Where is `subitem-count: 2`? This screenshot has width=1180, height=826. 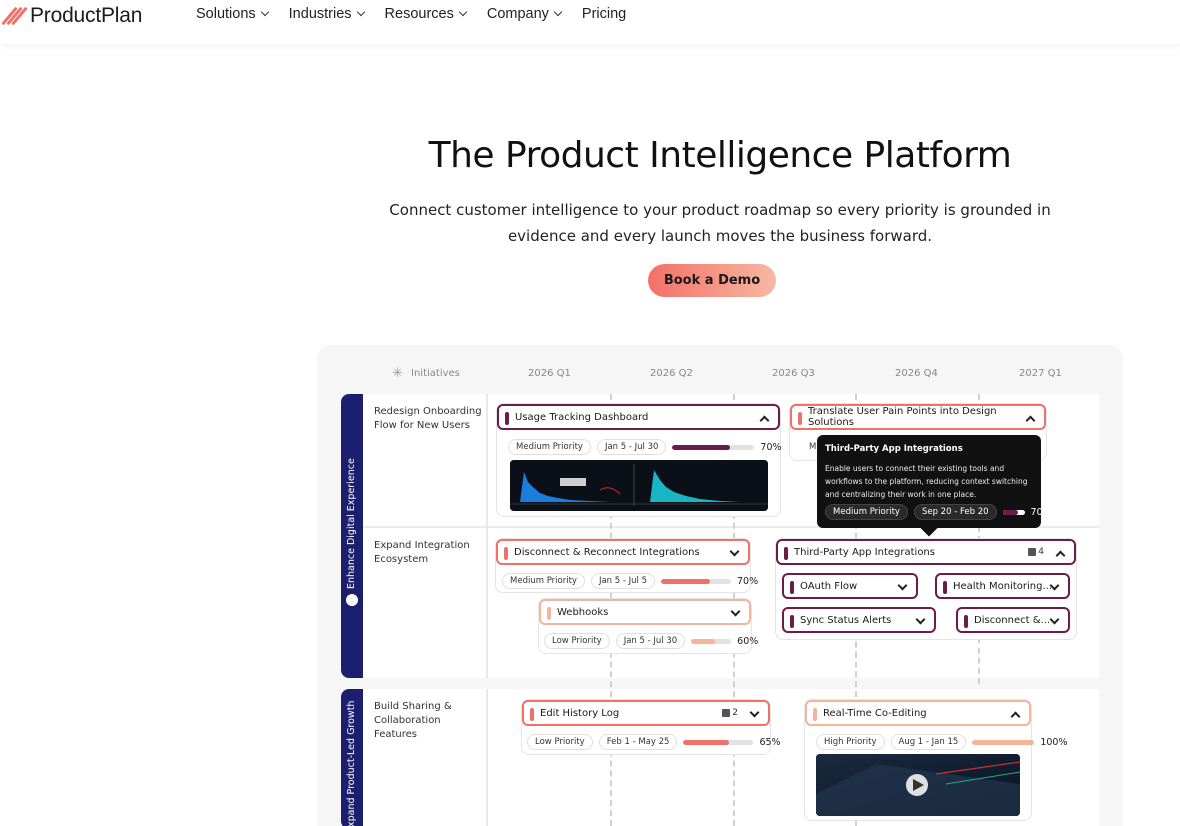
subitem-count: 2 is located at coordinates (730, 713).